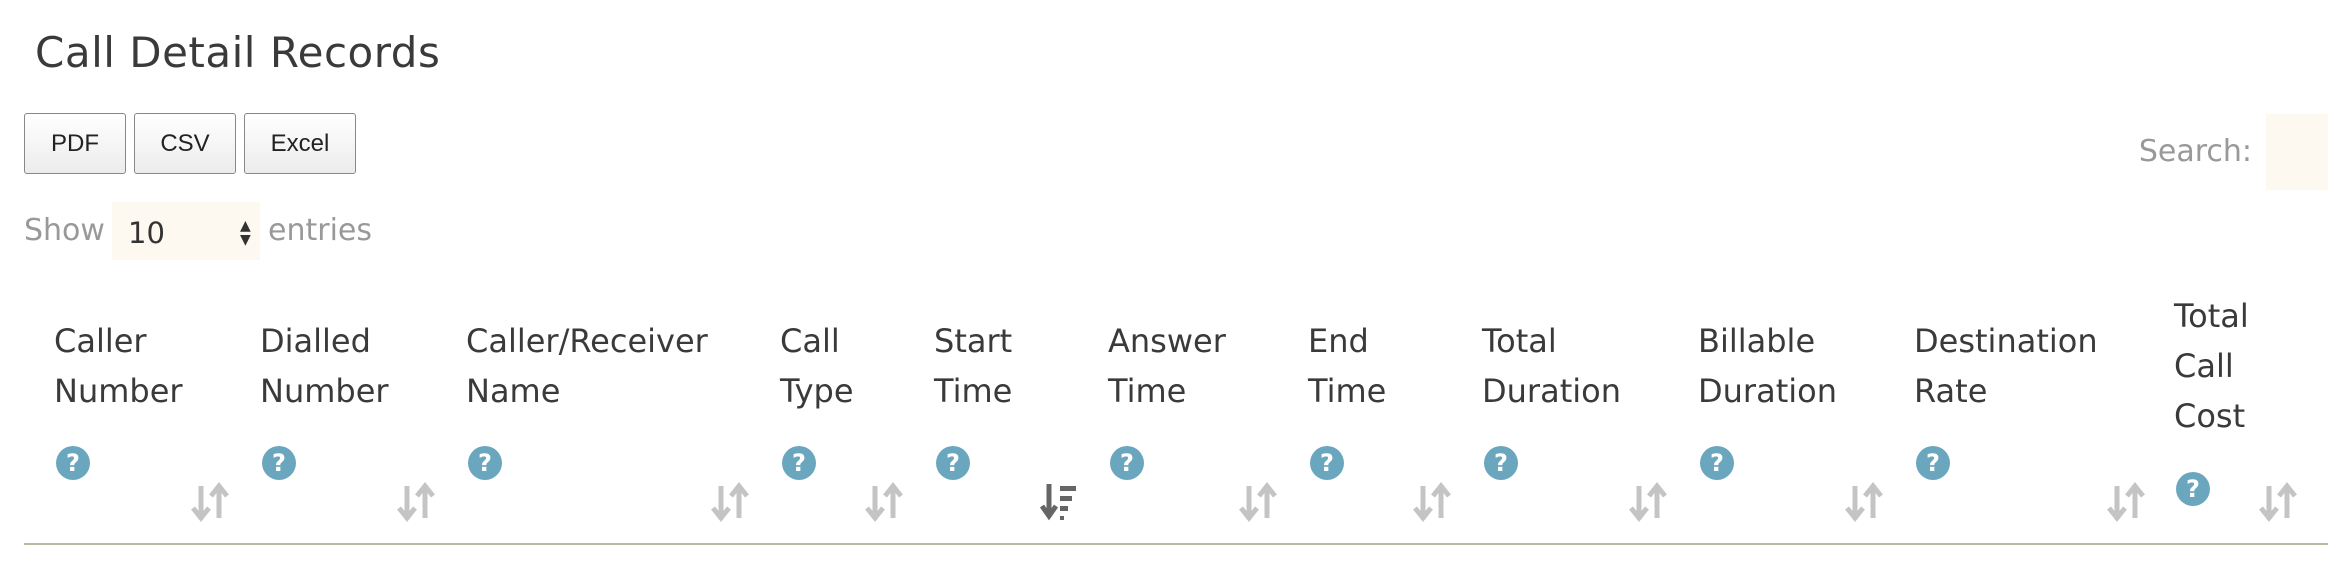  I want to click on entries-value: 10, so click(146, 233).